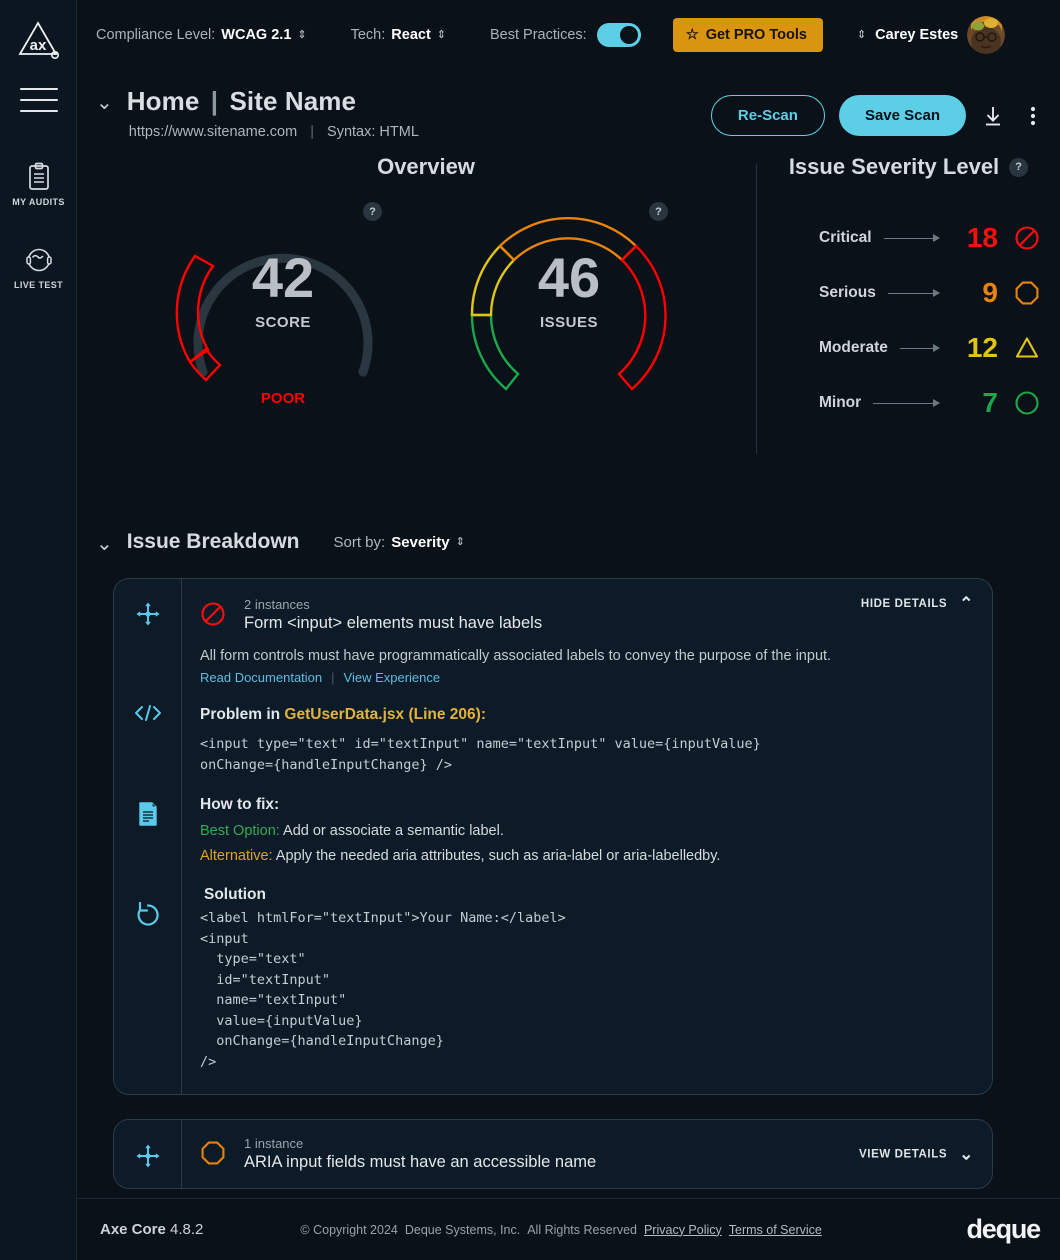 The height and width of the screenshot is (1260, 1060). I want to click on collapse-breakdown-chevron-icon: ⌄, so click(104, 544).